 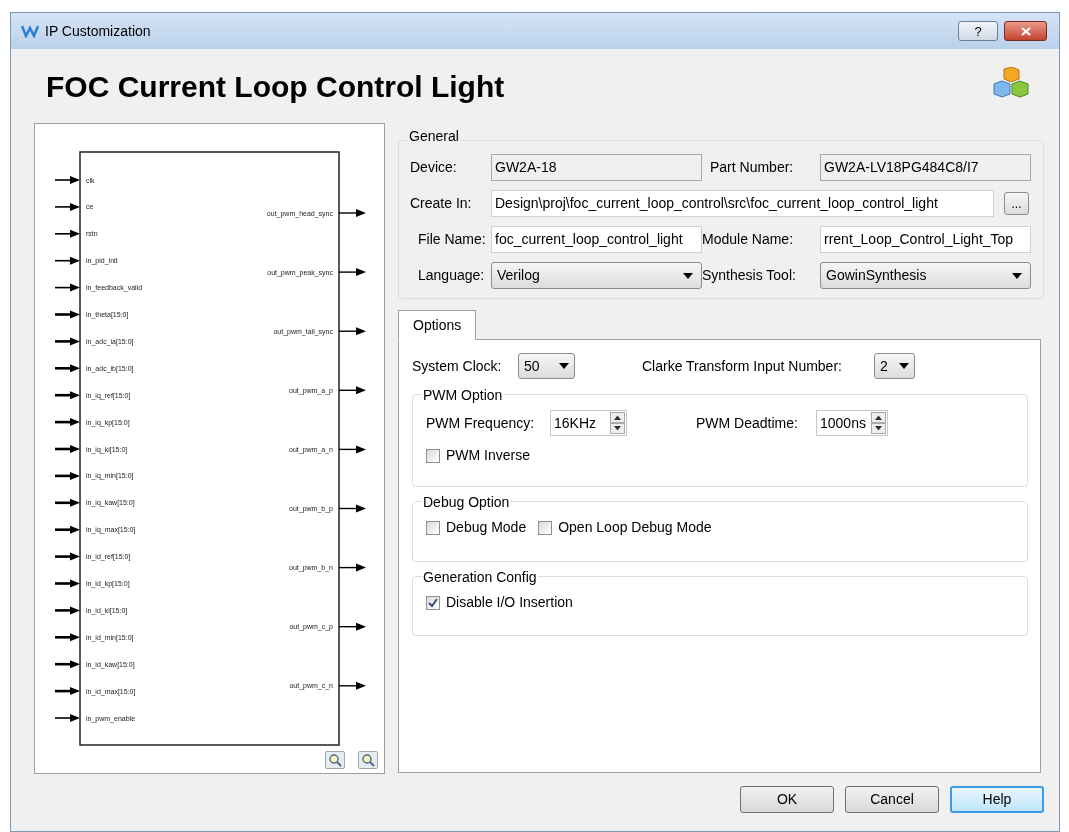 What do you see at coordinates (488, 455) in the screenshot?
I see `checkbox-label: PWM Inverse` at bounding box center [488, 455].